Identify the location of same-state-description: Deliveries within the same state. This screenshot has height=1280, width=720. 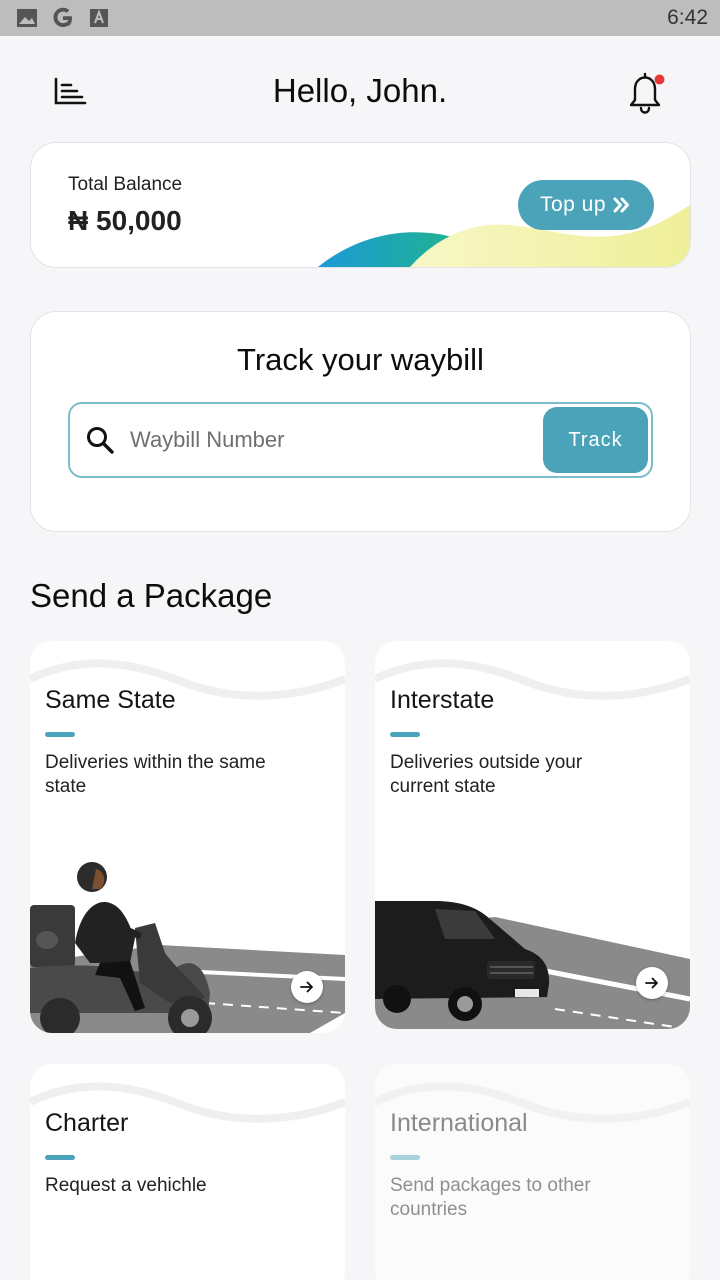
(155, 774).